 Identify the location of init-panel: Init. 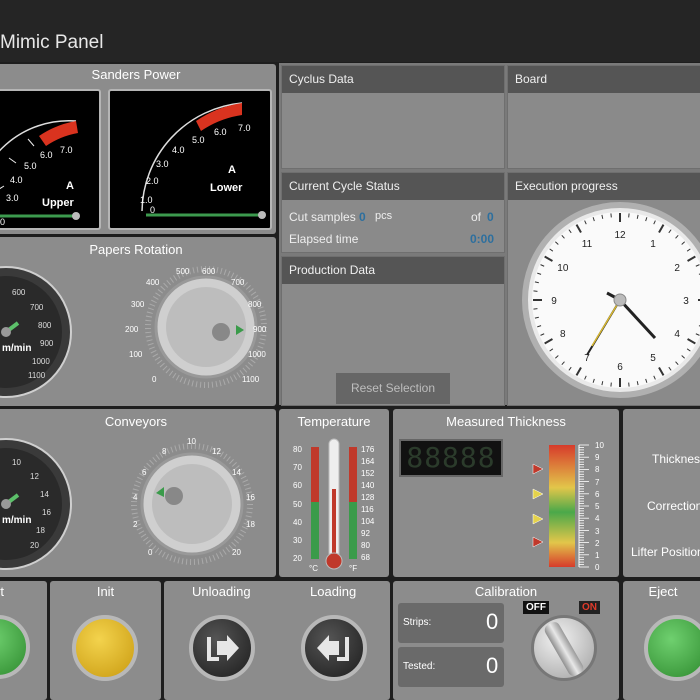
(105, 640).